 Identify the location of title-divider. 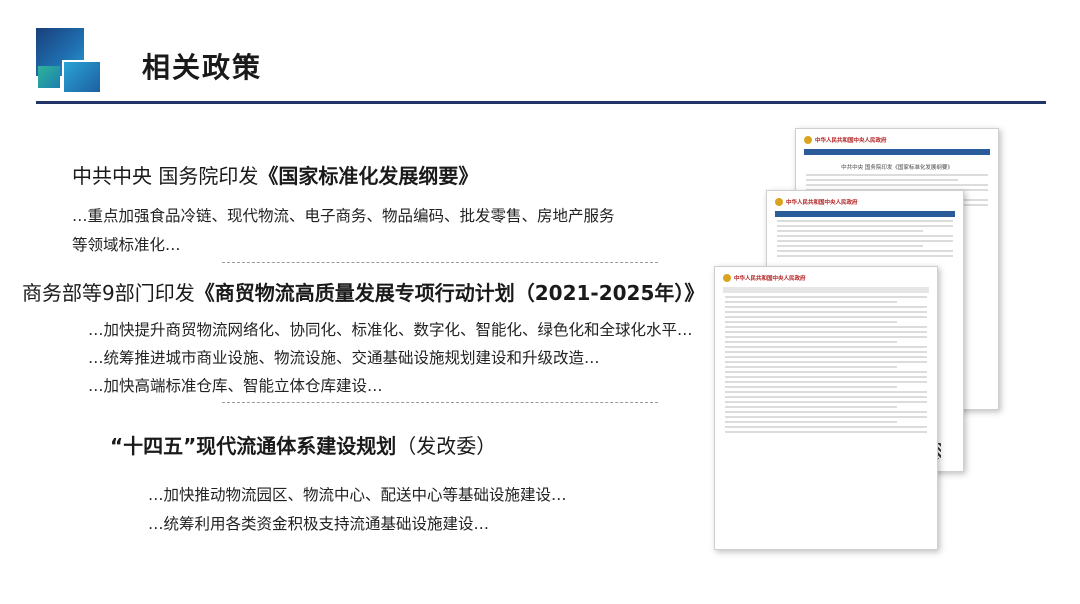
(541, 102).